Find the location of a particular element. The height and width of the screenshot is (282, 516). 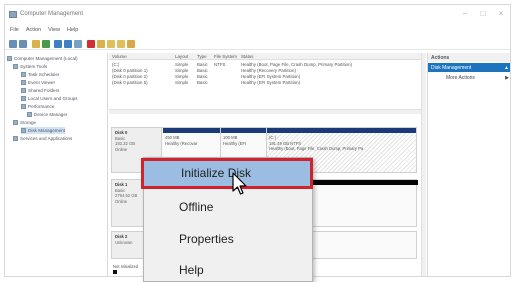

tree-item-event-viewer: Event Viewer is located at coordinates (38, 82).